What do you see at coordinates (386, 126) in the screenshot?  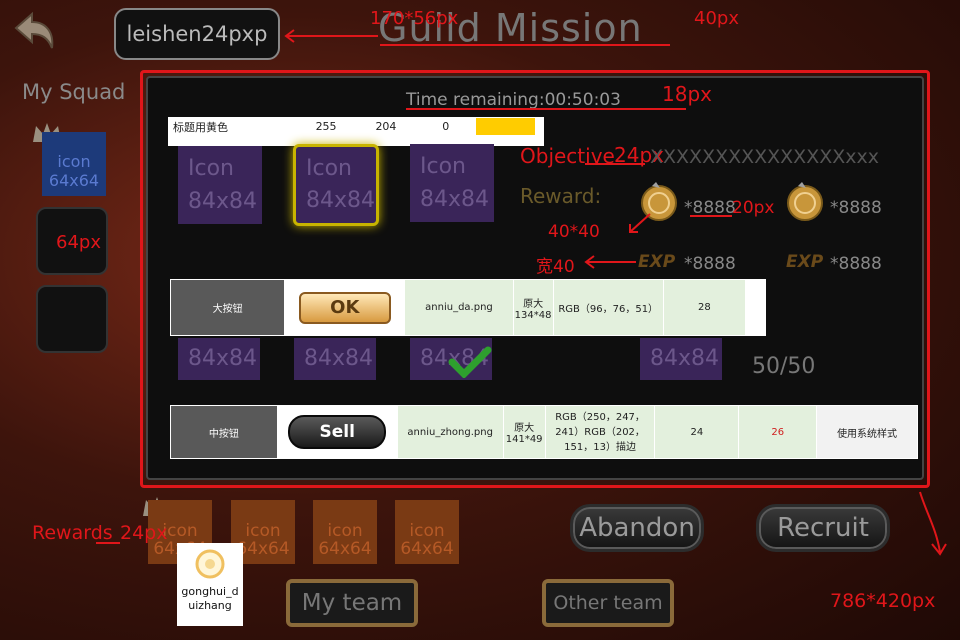 I see `color-g: 204` at bounding box center [386, 126].